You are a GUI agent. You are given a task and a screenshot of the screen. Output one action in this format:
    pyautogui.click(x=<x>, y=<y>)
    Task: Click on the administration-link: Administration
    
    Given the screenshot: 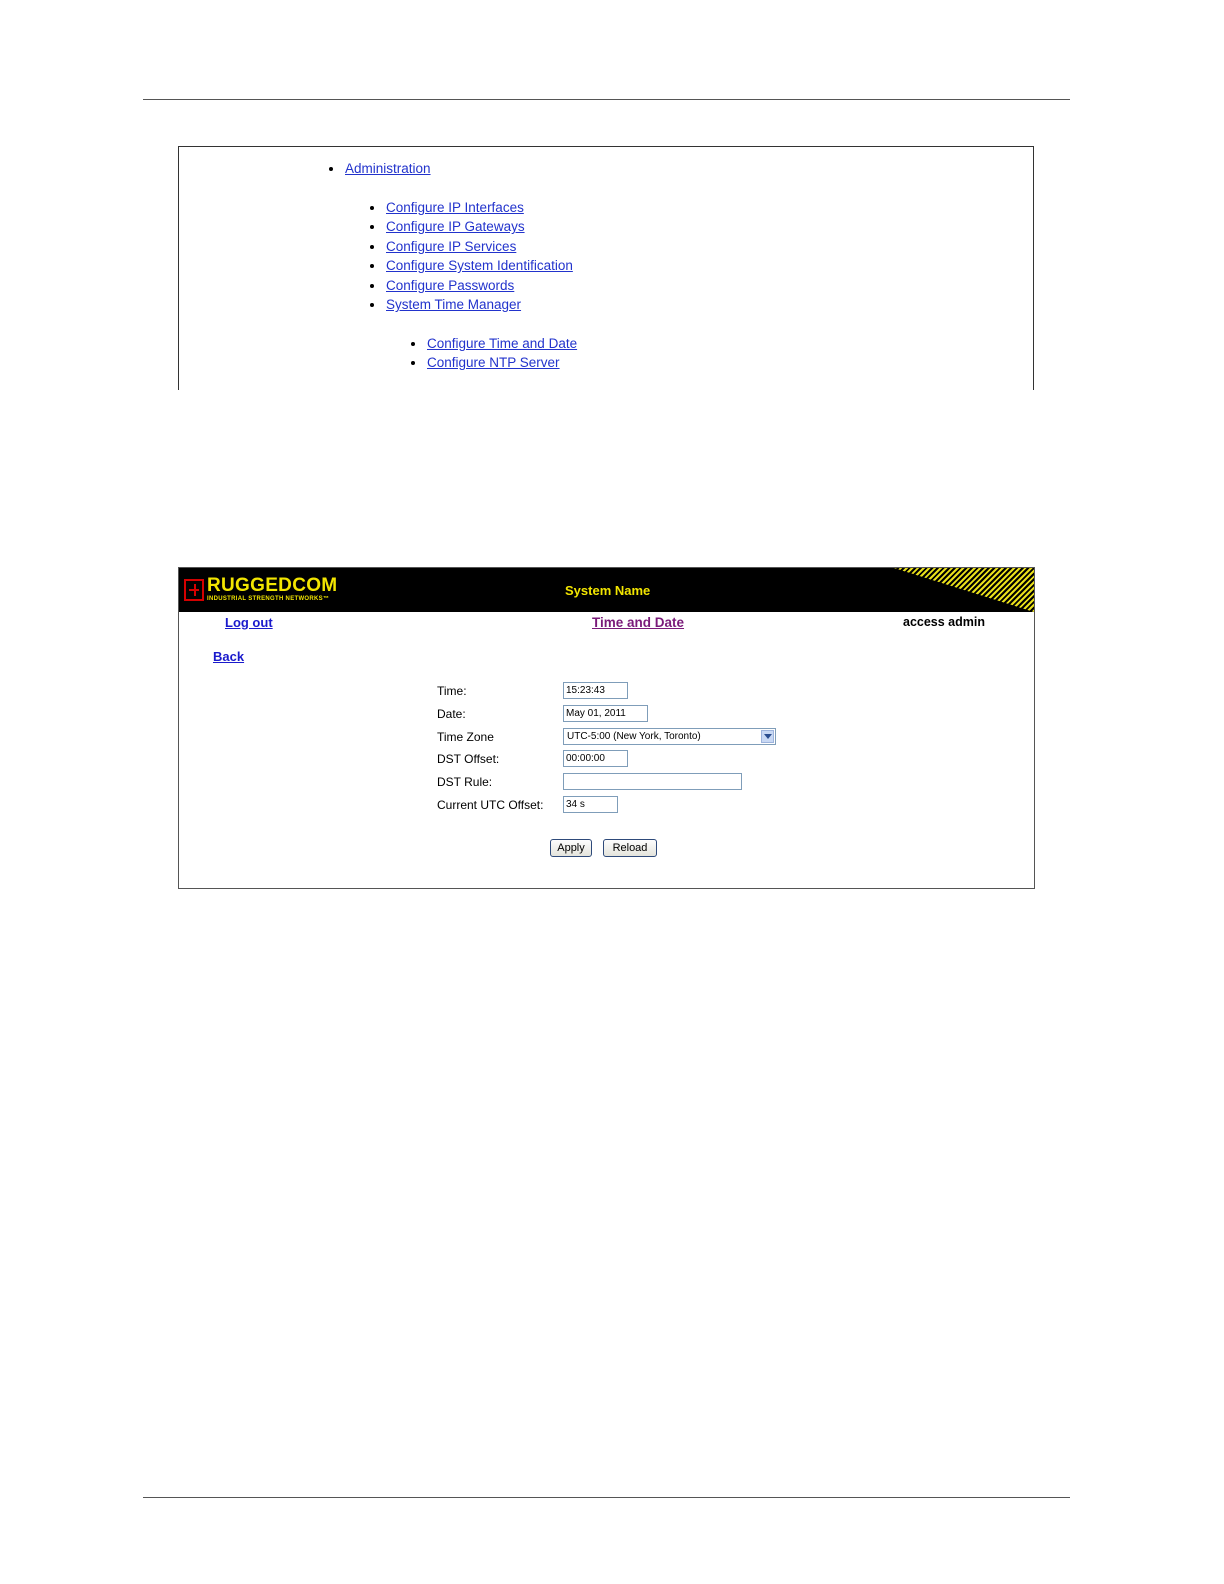 What is the action you would take?
    pyautogui.click(x=388, y=168)
    